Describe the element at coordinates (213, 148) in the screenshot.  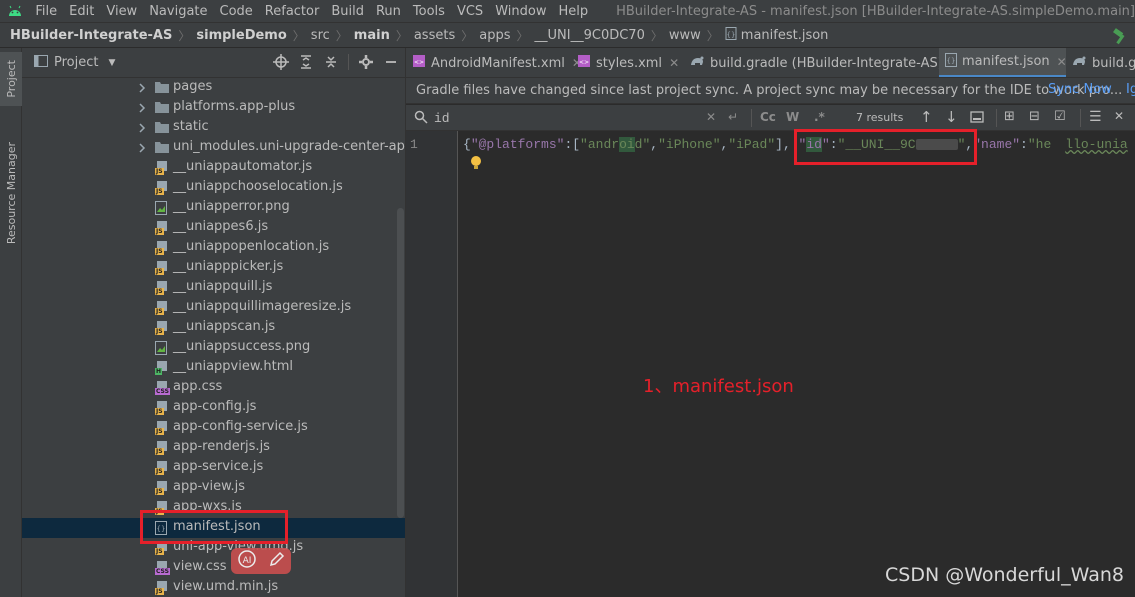
I see `tree-folder: uni_modules.uni-upgrade-center-app` at that location.